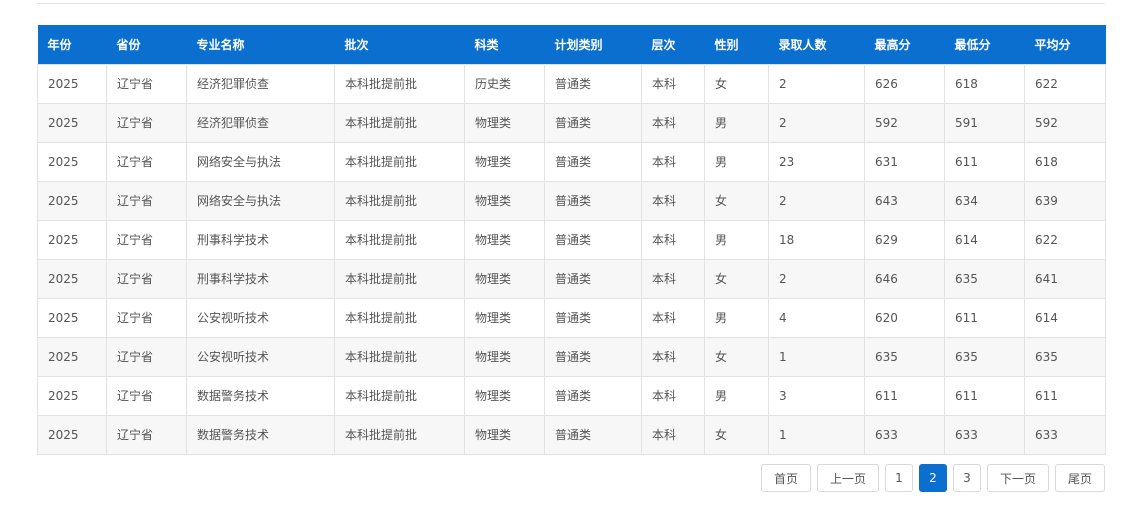 The height and width of the screenshot is (528, 1138). I want to click on cell-avg-score: 635, so click(1065, 356).